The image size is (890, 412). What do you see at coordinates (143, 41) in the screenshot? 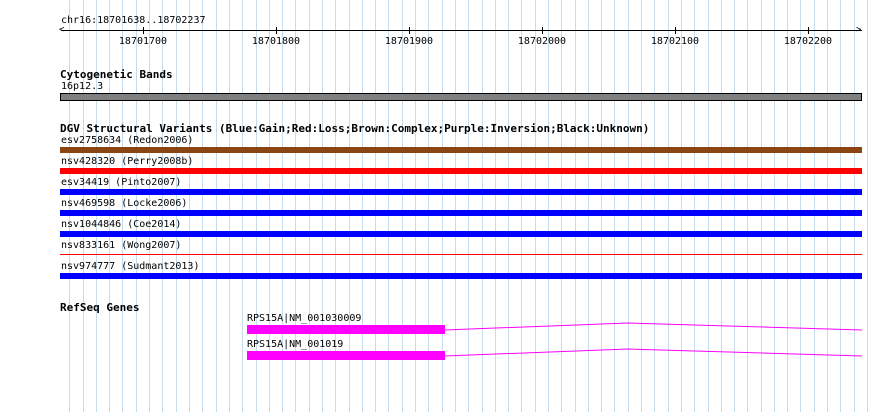
I see `ruler-tick-label: 18701700` at bounding box center [143, 41].